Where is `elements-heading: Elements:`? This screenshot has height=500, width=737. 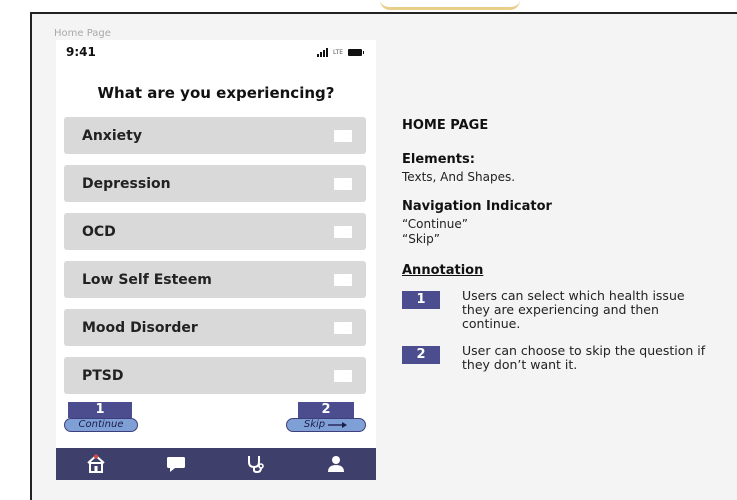 elements-heading: Elements: is located at coordinates (438, 159).